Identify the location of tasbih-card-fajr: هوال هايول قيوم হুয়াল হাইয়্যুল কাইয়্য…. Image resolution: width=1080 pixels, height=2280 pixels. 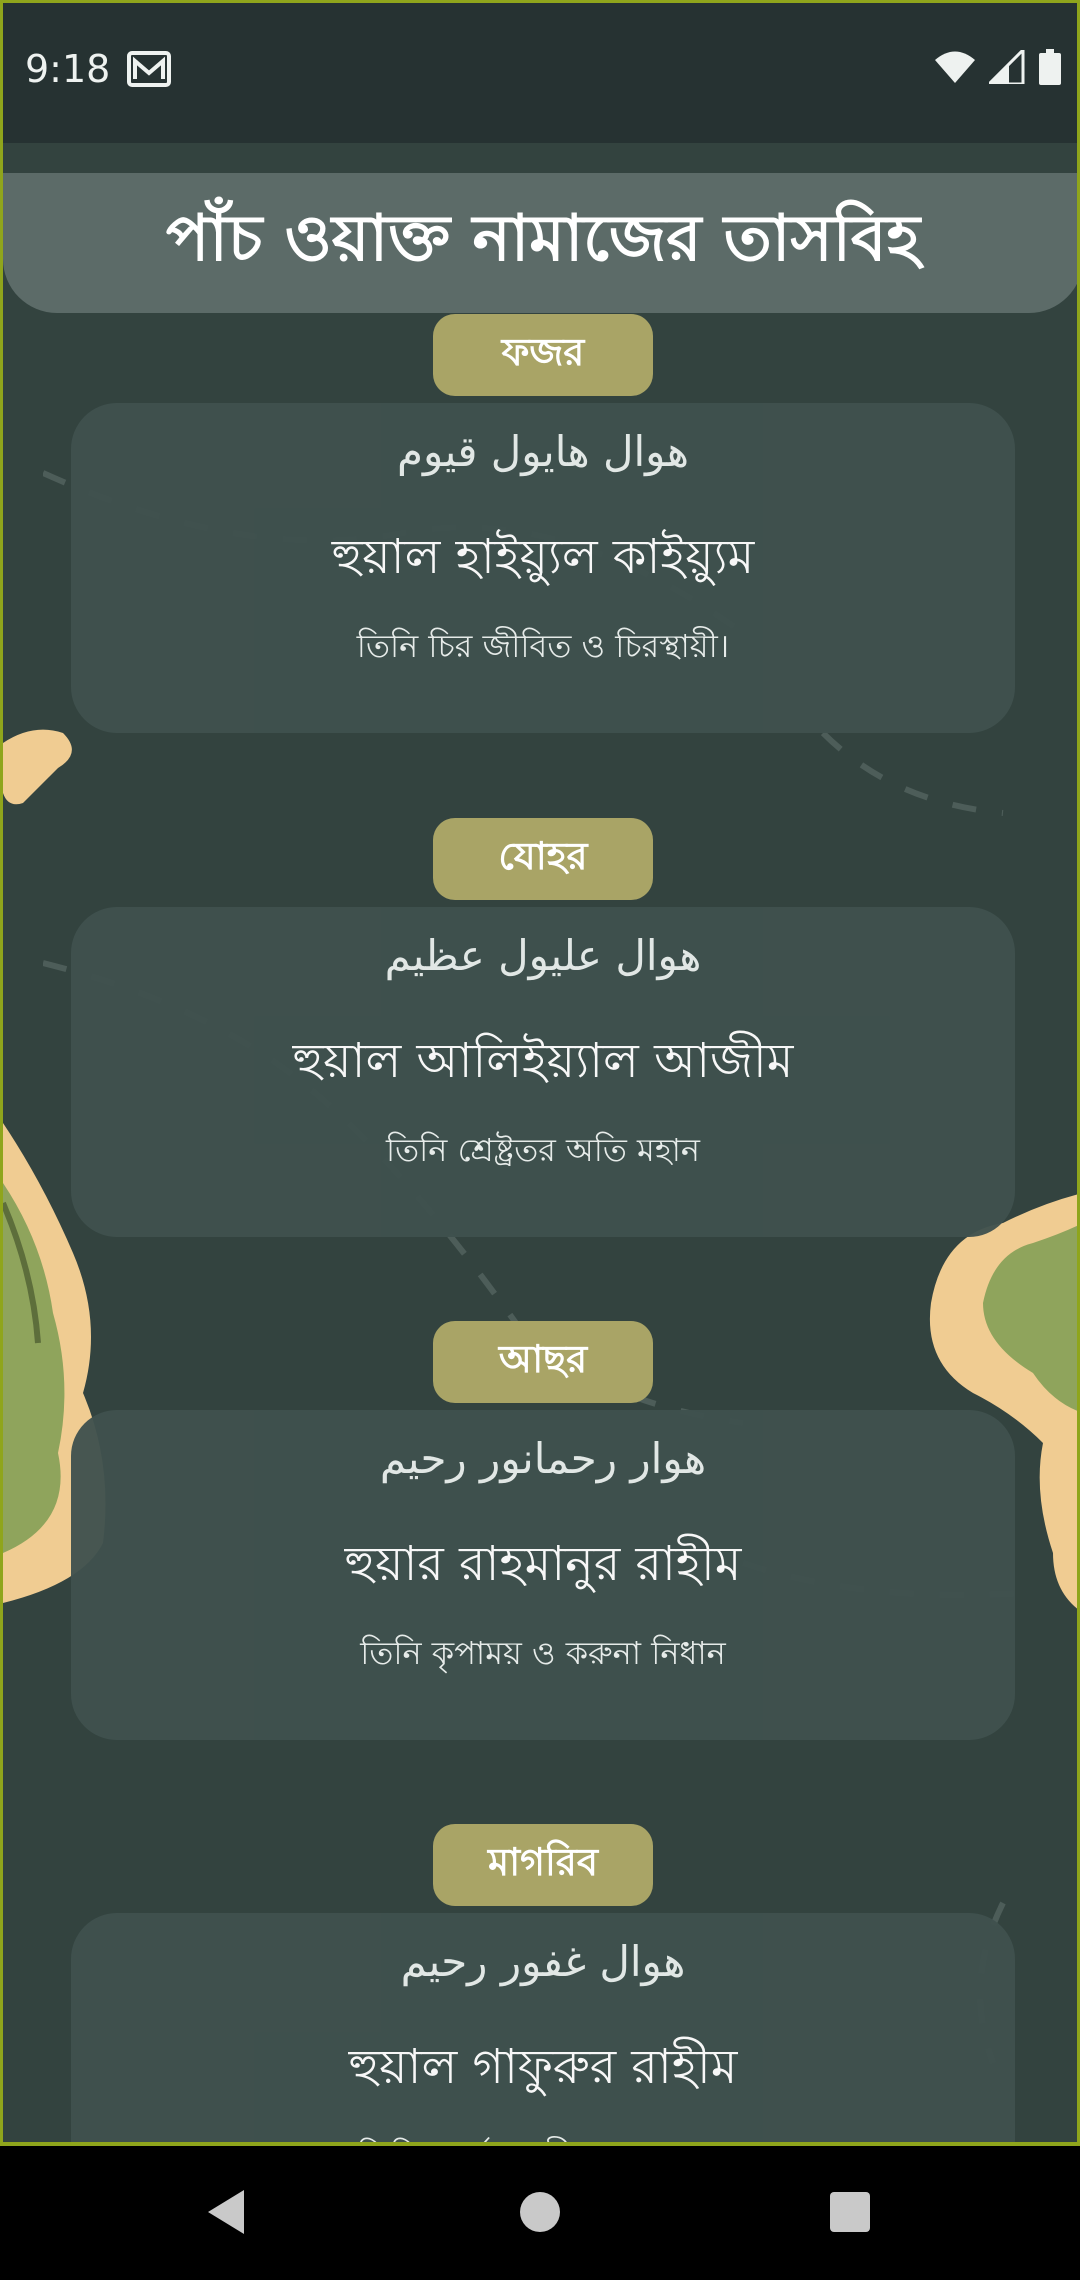
(543, 568).